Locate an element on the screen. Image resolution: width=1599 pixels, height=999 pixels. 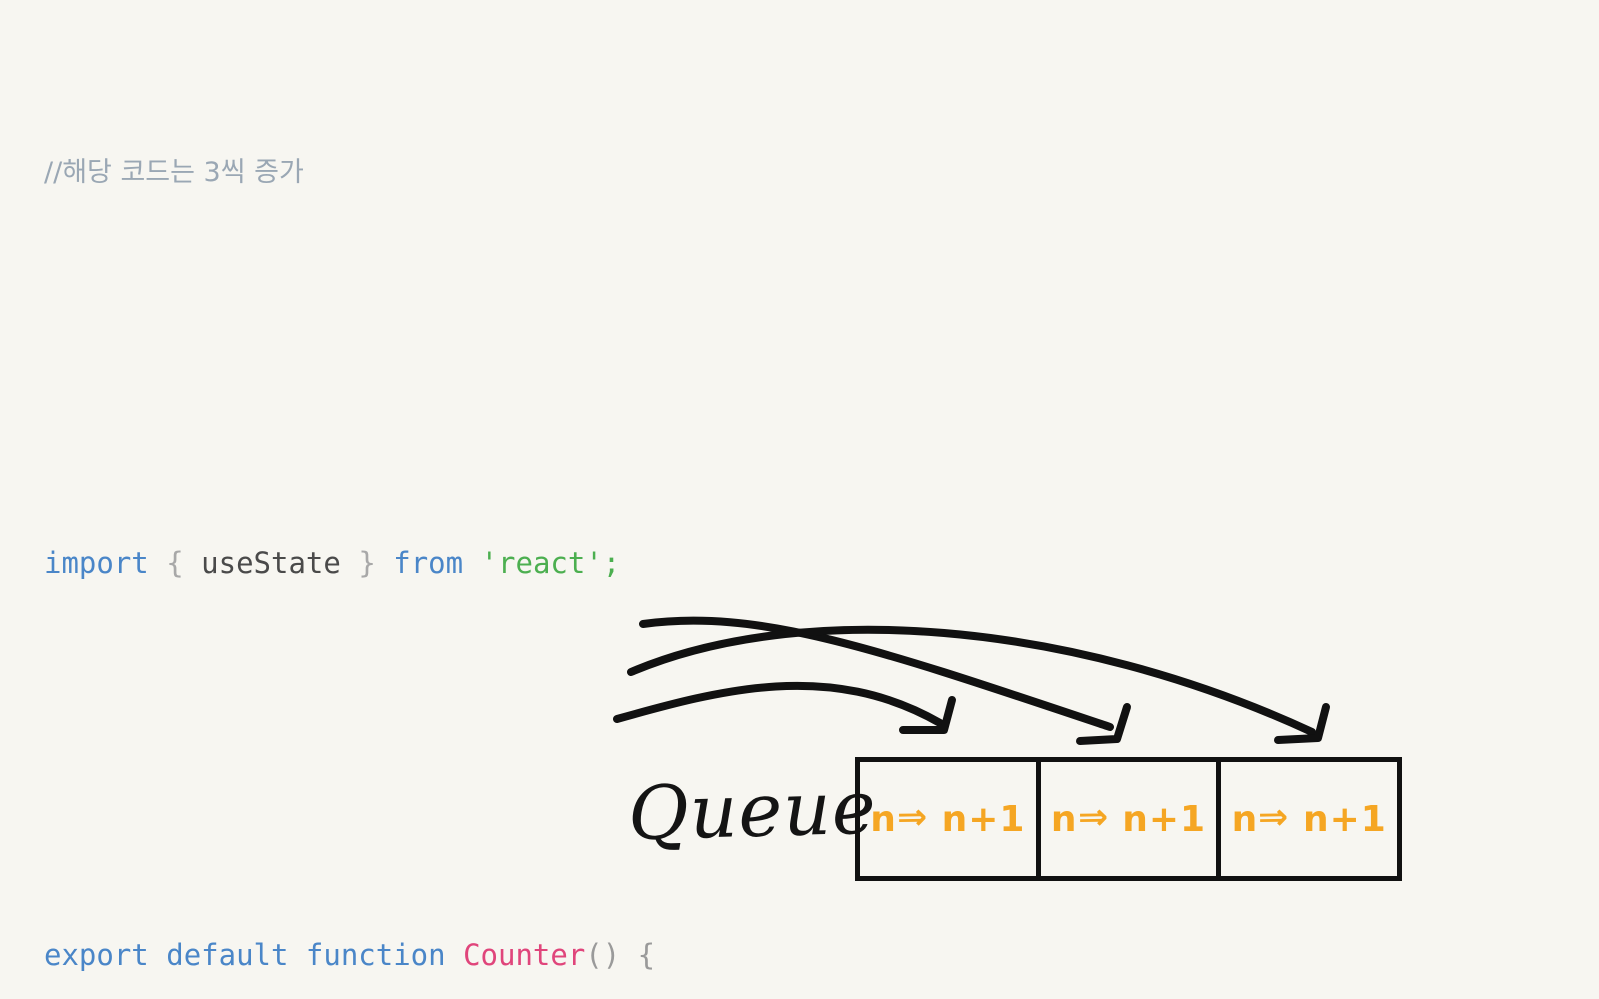
code-line-1: //해당 코드는 3씩 증가 is located at coordinates (799, 171).